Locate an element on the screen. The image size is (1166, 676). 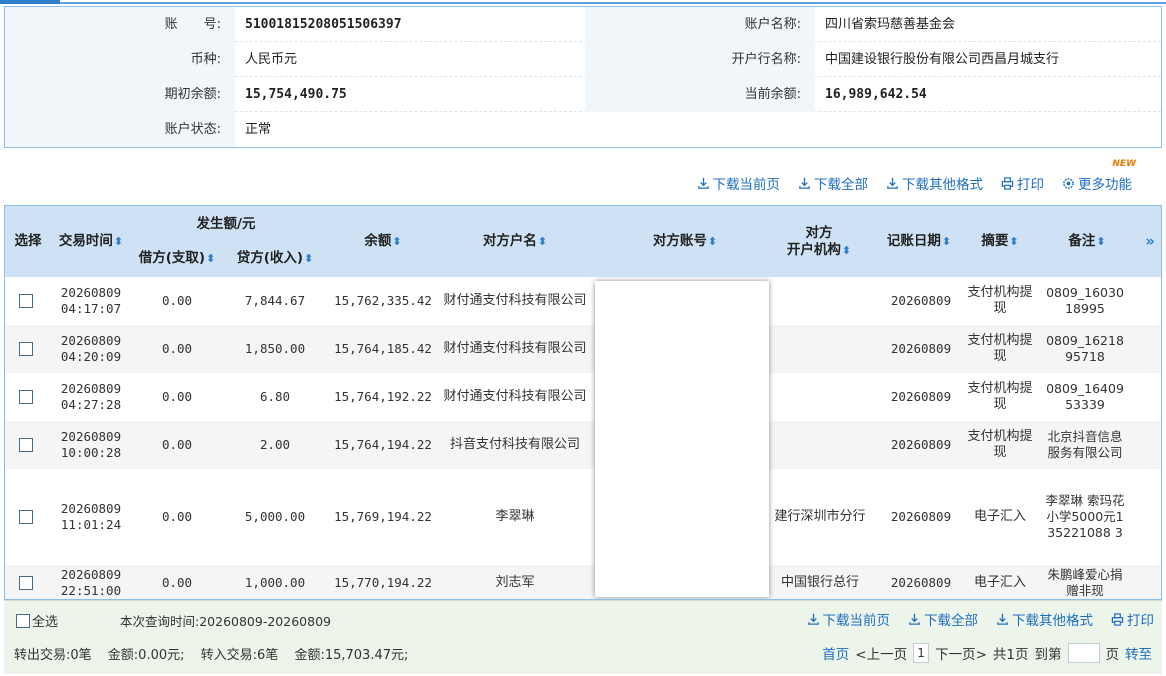
row-remark: 0809_1603018995 is located at coordinates (1085, 300).